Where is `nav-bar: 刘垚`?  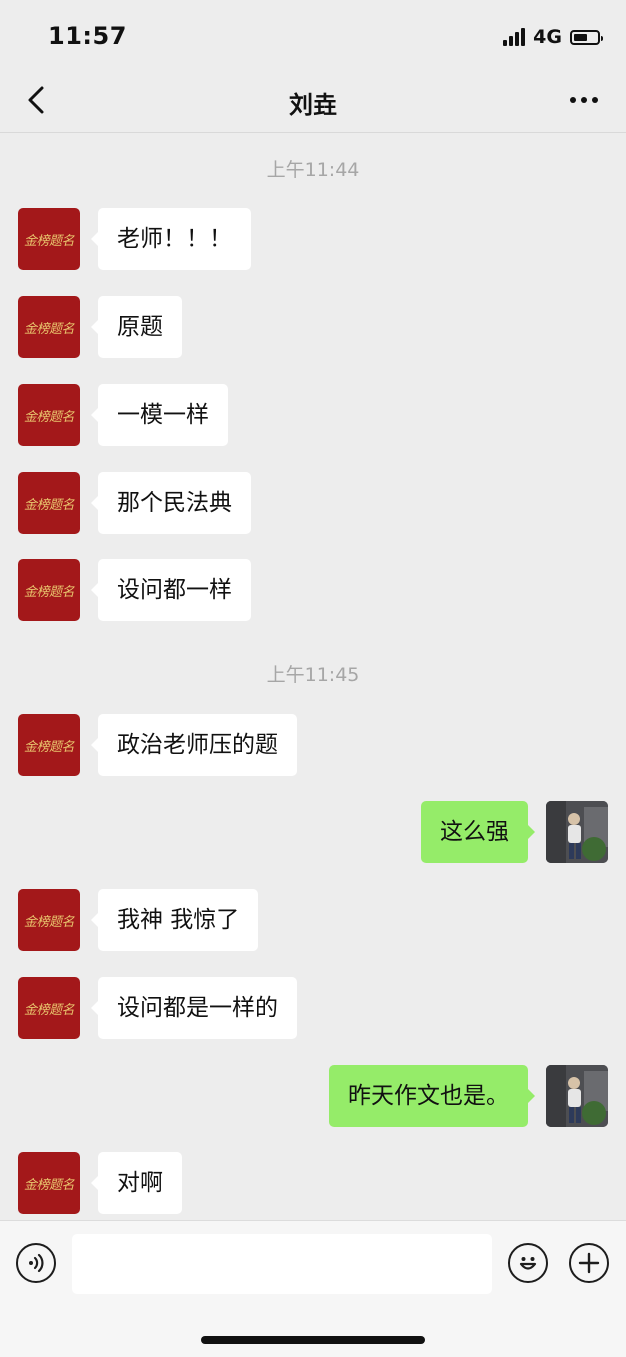 nav-bar: 刘垚 is located at coordinates (313, 101).